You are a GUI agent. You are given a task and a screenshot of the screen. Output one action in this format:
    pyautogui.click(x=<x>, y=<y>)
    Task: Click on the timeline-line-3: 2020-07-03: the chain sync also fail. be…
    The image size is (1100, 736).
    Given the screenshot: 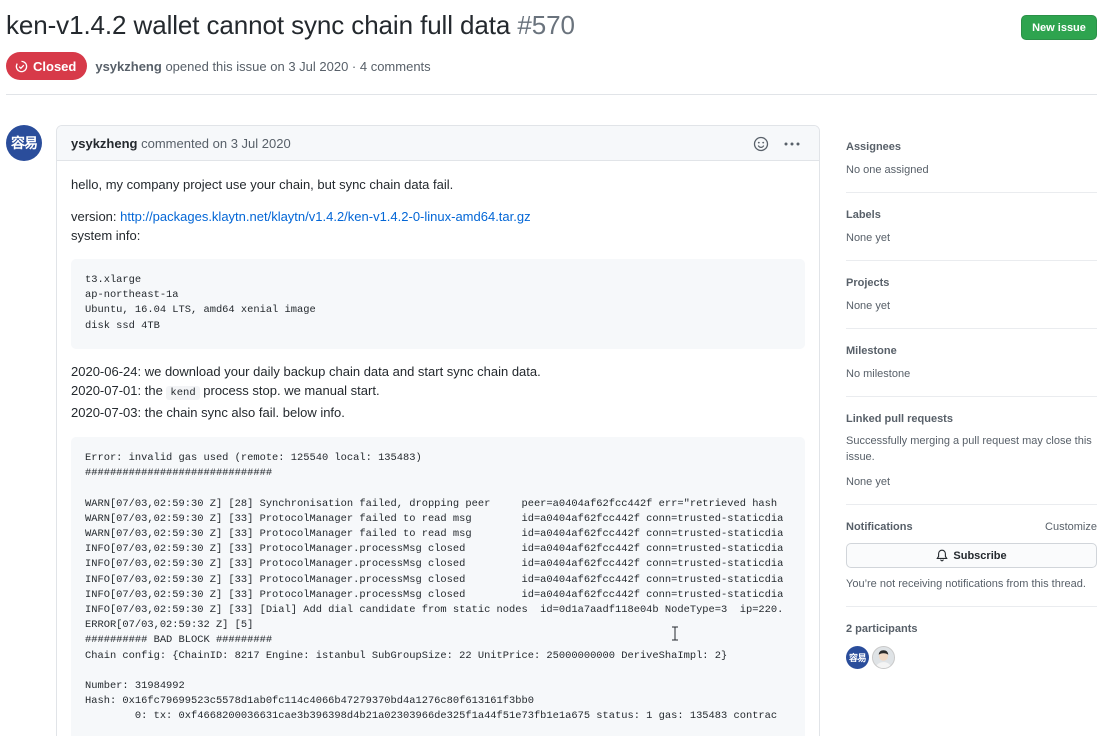 What is the action you would take?
    pyautogui.click(x=208, y=412)
    